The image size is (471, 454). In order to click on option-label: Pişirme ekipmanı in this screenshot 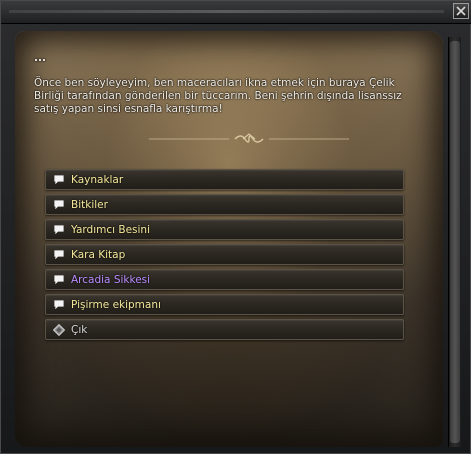, I will do `click(116, 305)`.